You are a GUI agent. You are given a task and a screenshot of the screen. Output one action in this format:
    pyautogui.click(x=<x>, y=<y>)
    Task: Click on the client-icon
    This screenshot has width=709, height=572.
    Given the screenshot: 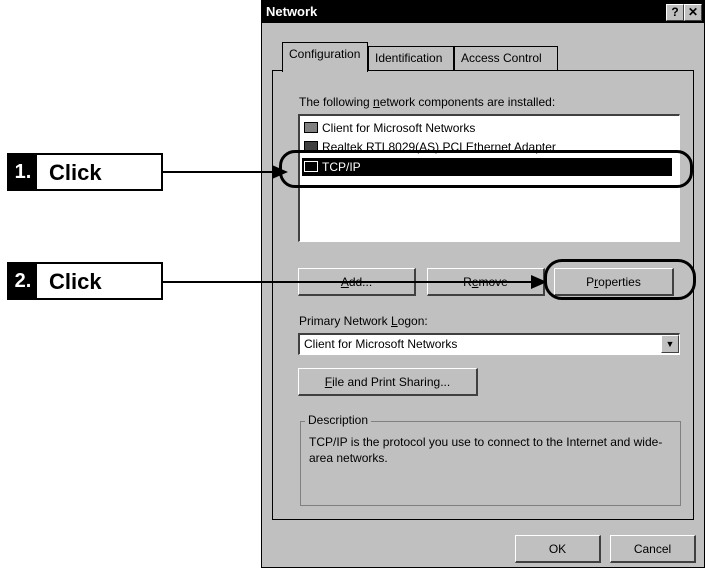 What is the action you would take?
    pyautogui.click(x=311, y=127)
    